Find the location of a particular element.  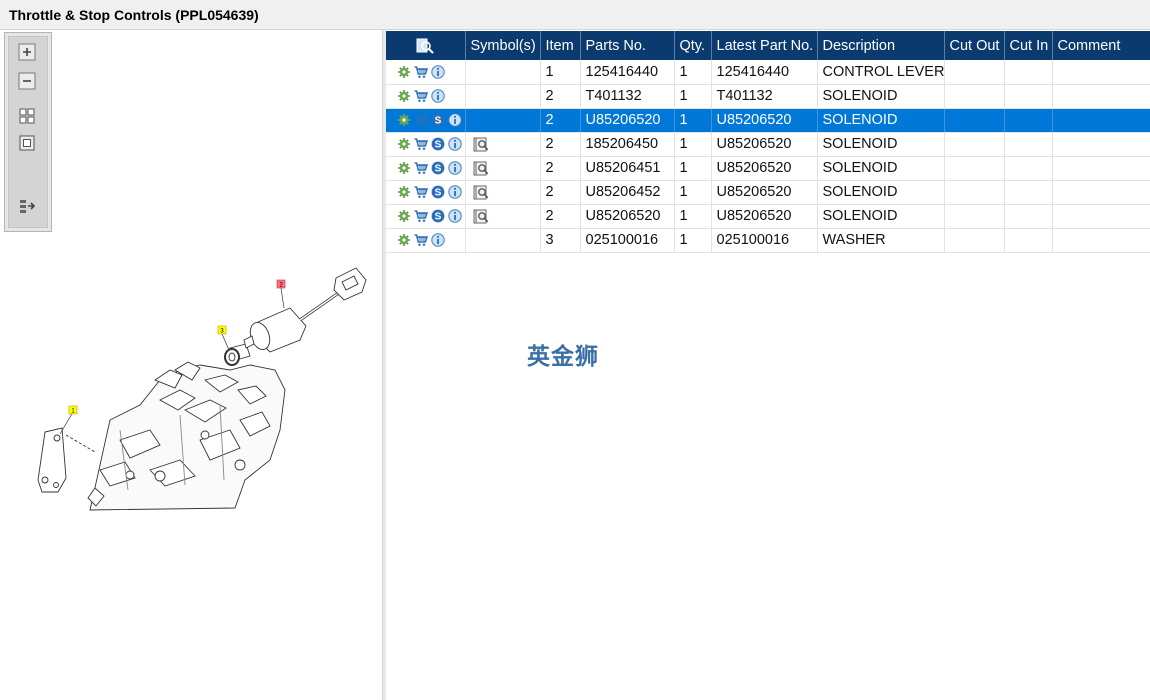

item-cell: 1 is located at coordinates (560, 72).